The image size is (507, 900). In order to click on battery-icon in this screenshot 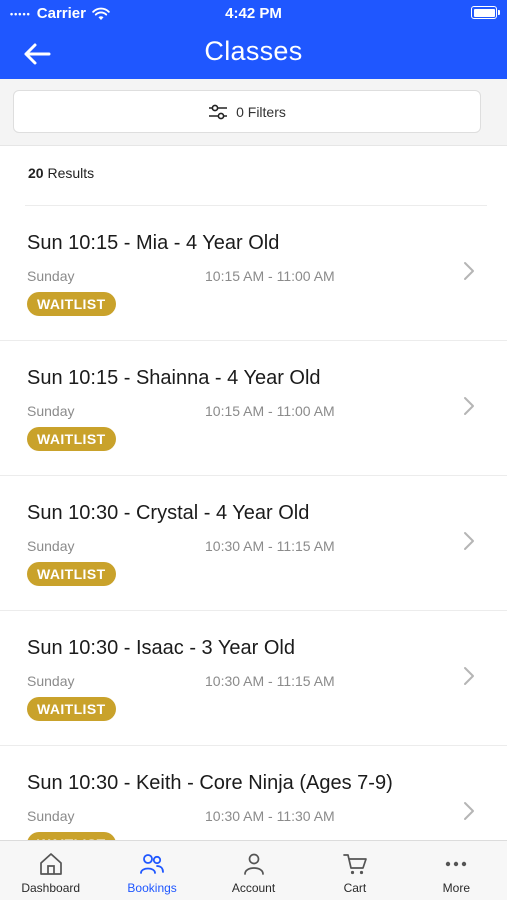, I will do `click(485, 12)`.